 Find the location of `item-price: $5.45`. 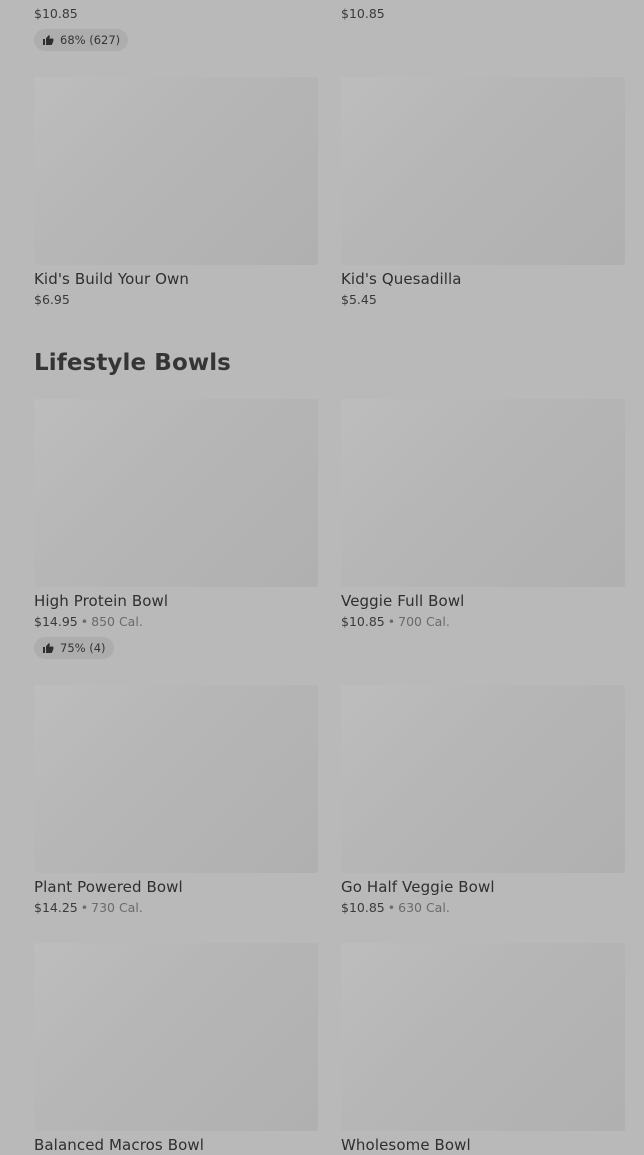

item-price: $5.45 is located at coordinates (359, 299).